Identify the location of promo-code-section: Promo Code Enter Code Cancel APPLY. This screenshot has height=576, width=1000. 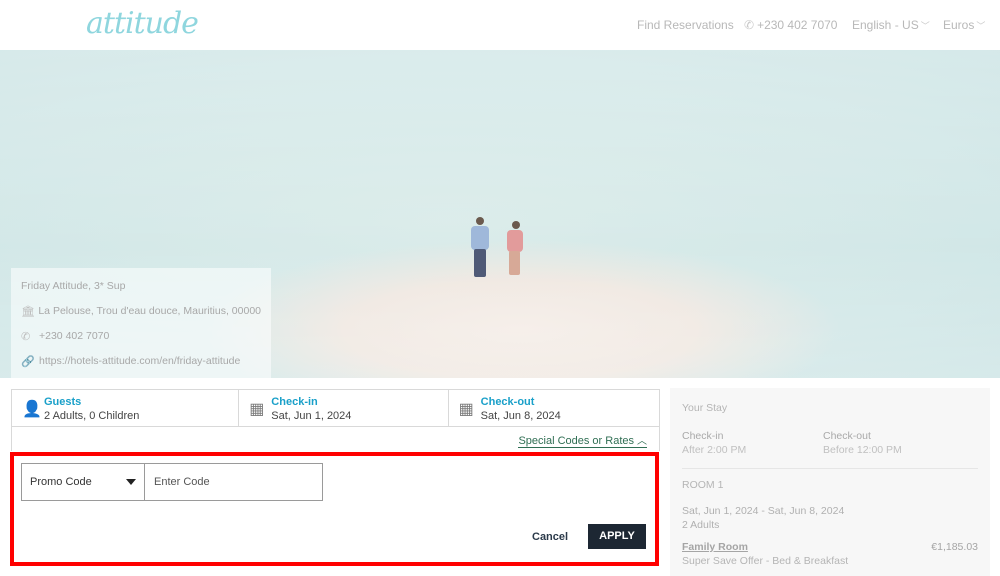
(334, 509).